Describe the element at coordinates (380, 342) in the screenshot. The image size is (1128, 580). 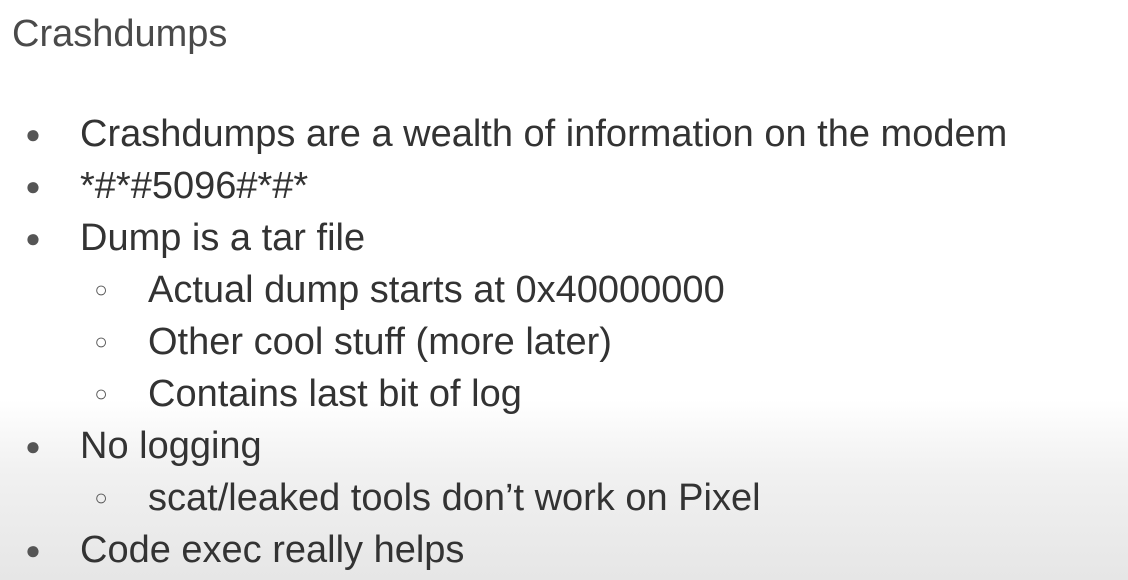
I see `sub-bullet-text: Other cool stuff (more later)` at that location.